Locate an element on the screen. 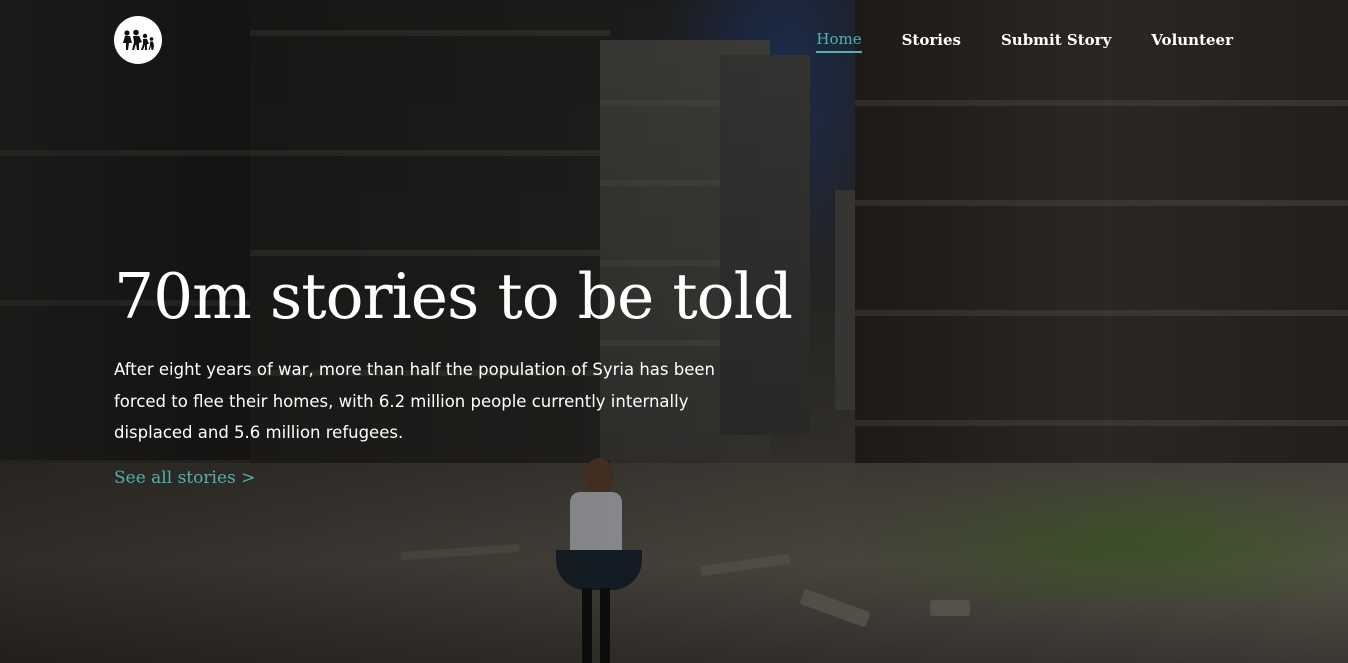 This screenshot has height=663, width=1348. nav-submit-story-link: Submit Story is located at coordinates (1056, 41).